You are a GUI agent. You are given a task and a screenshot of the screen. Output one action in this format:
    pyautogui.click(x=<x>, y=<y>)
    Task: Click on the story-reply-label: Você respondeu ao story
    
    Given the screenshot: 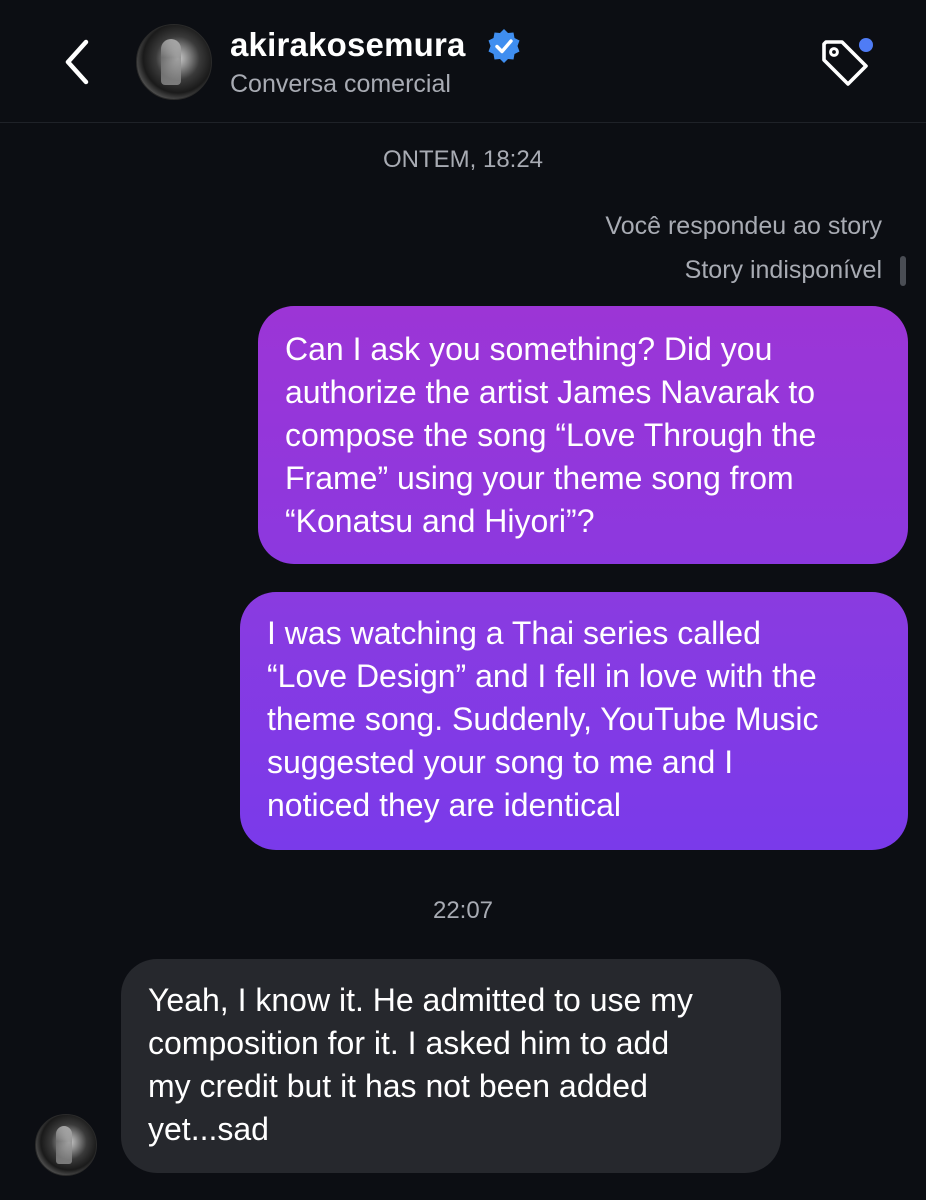 What is the action you would take?
    pyautogui.click(x=743, y=226)
    